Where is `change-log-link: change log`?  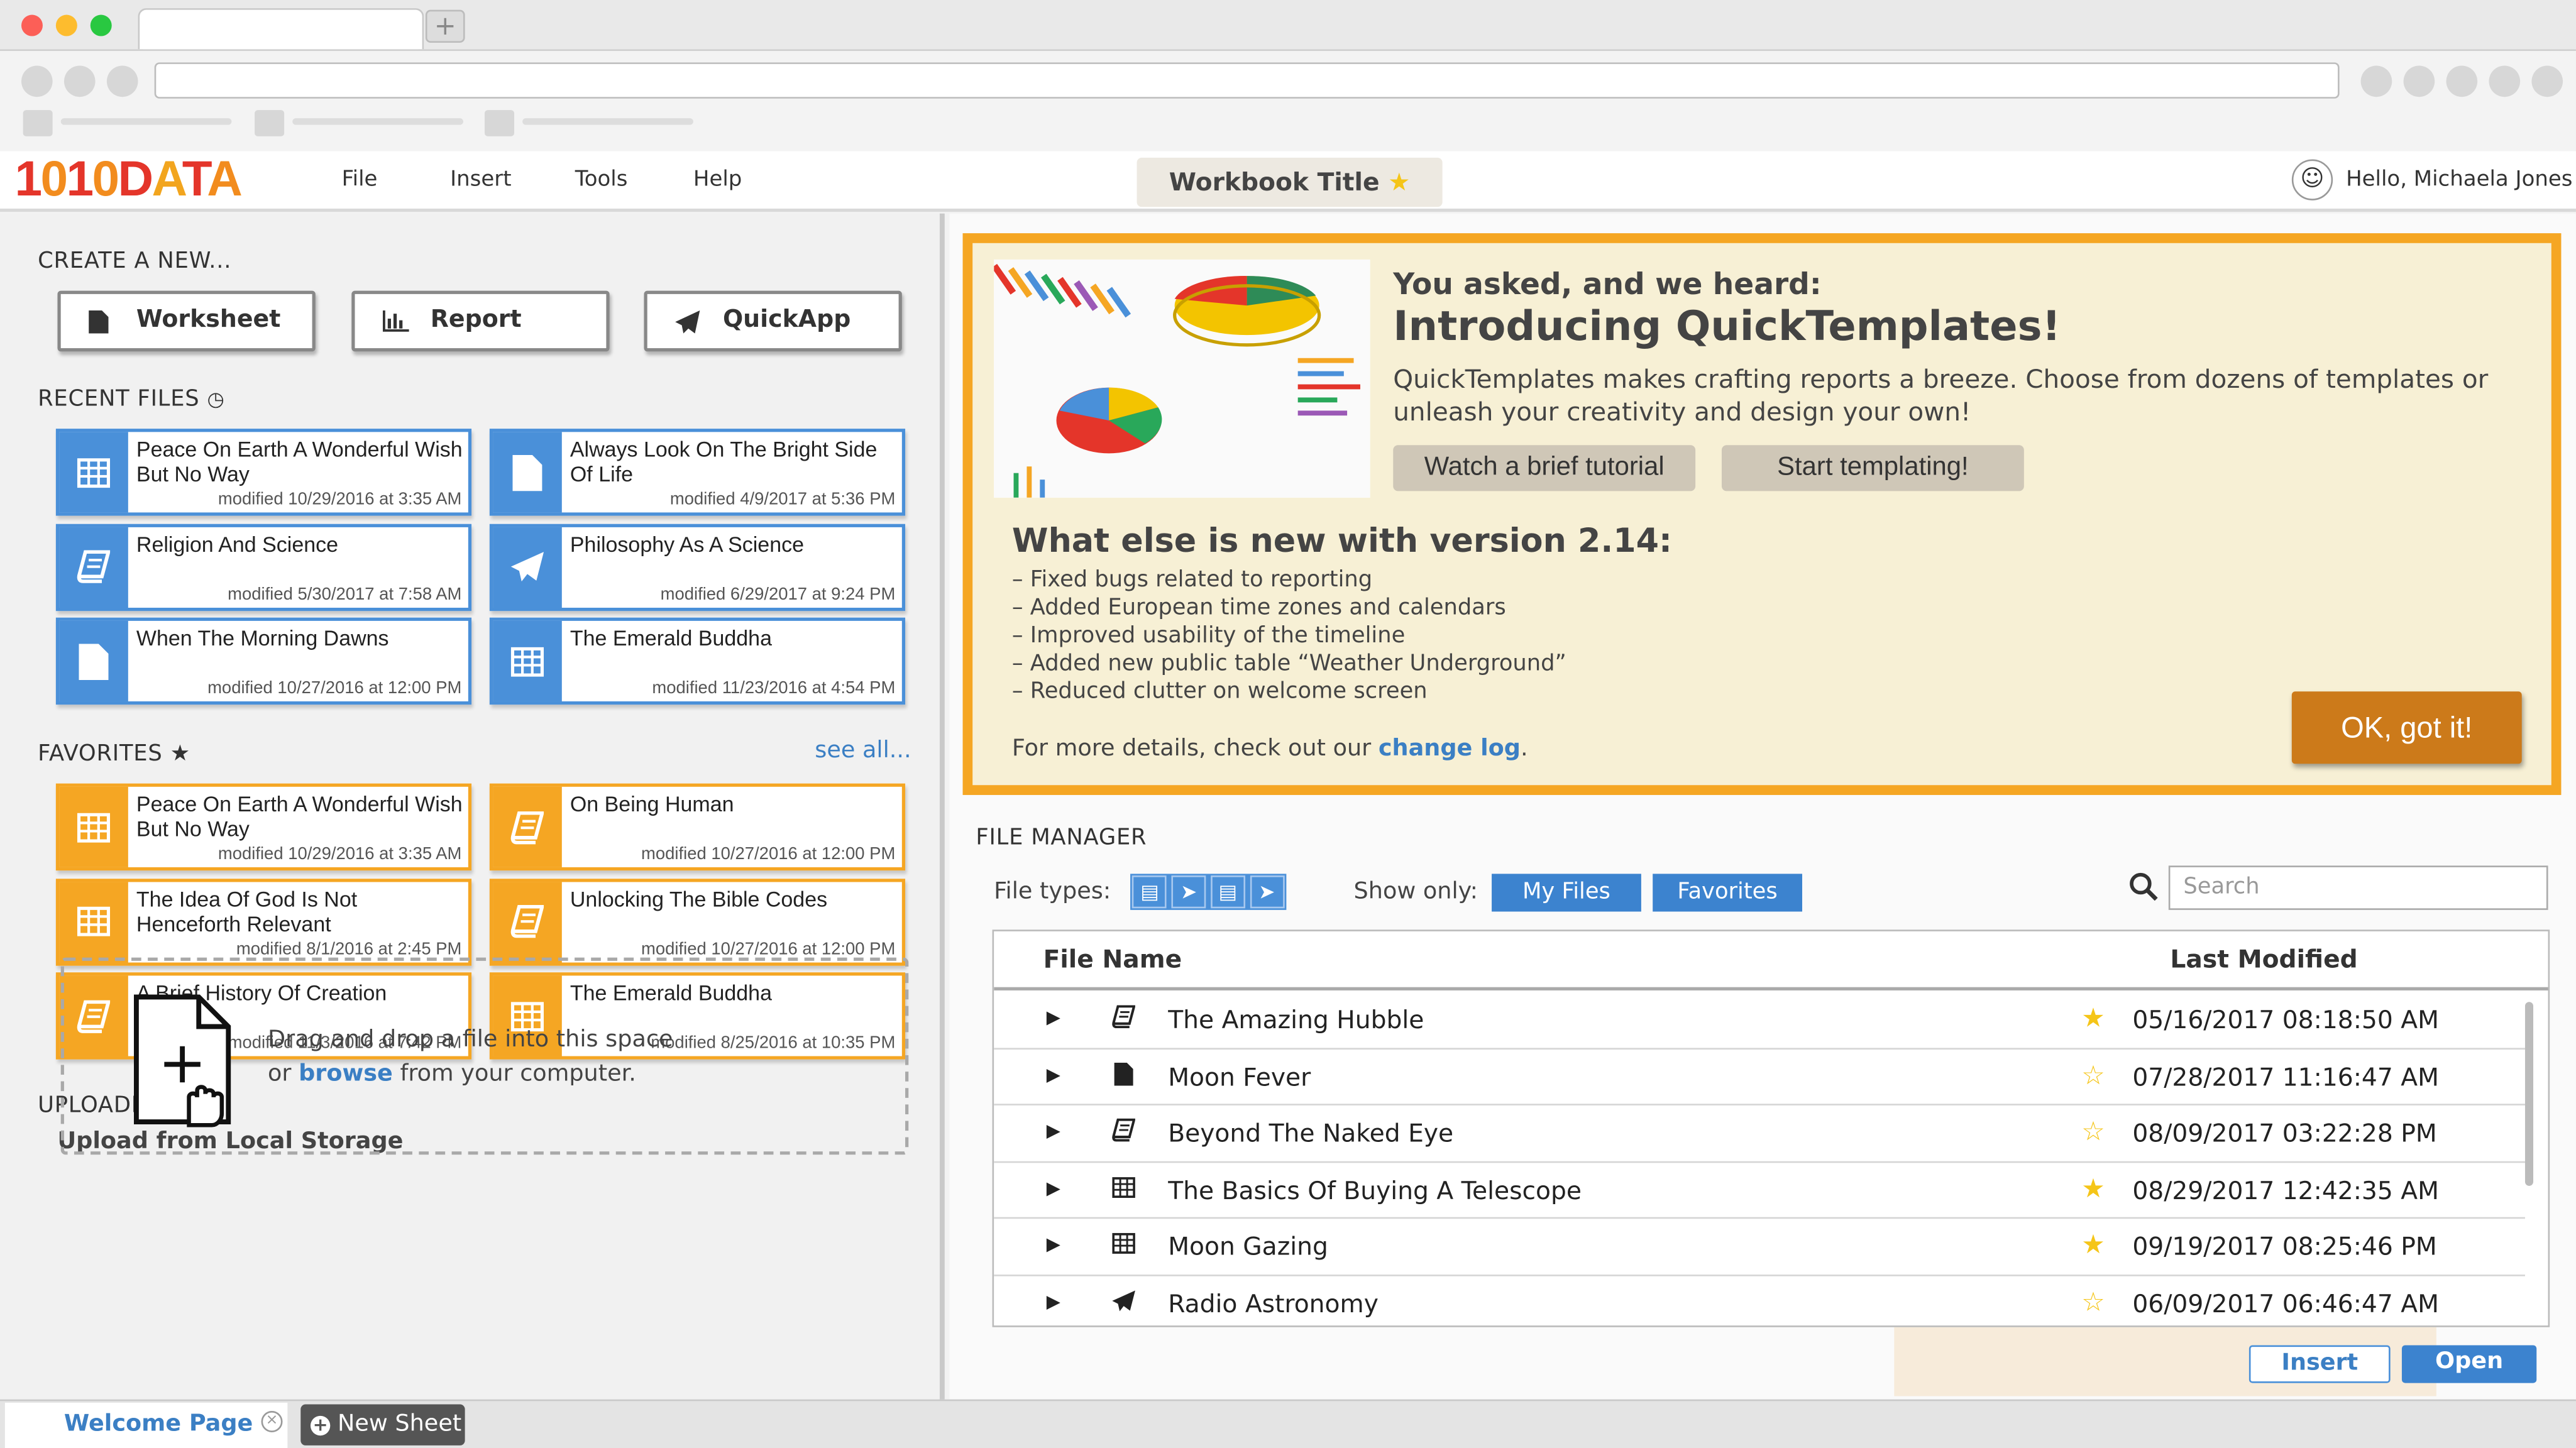 change-log-link: change log is located at coordinates (1450, 749).